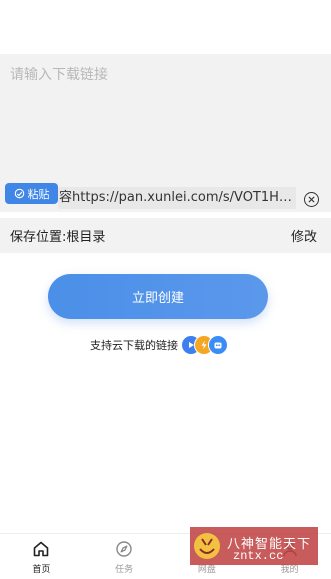  What do you see at coordinates (41, 549) in the screenshot?
I see `home-icon` at bounding box center [41, 549].